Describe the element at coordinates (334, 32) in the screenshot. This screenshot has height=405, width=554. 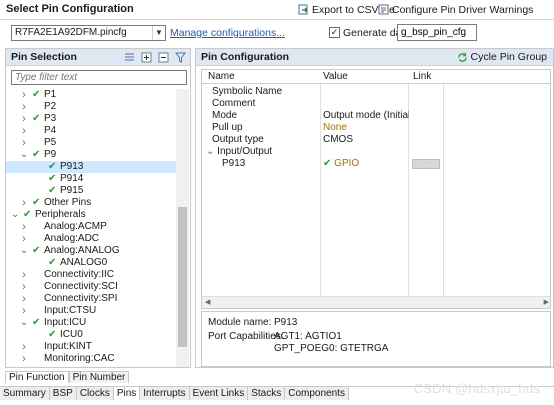
I see `generate-data-checkbox: ✓` at that location.